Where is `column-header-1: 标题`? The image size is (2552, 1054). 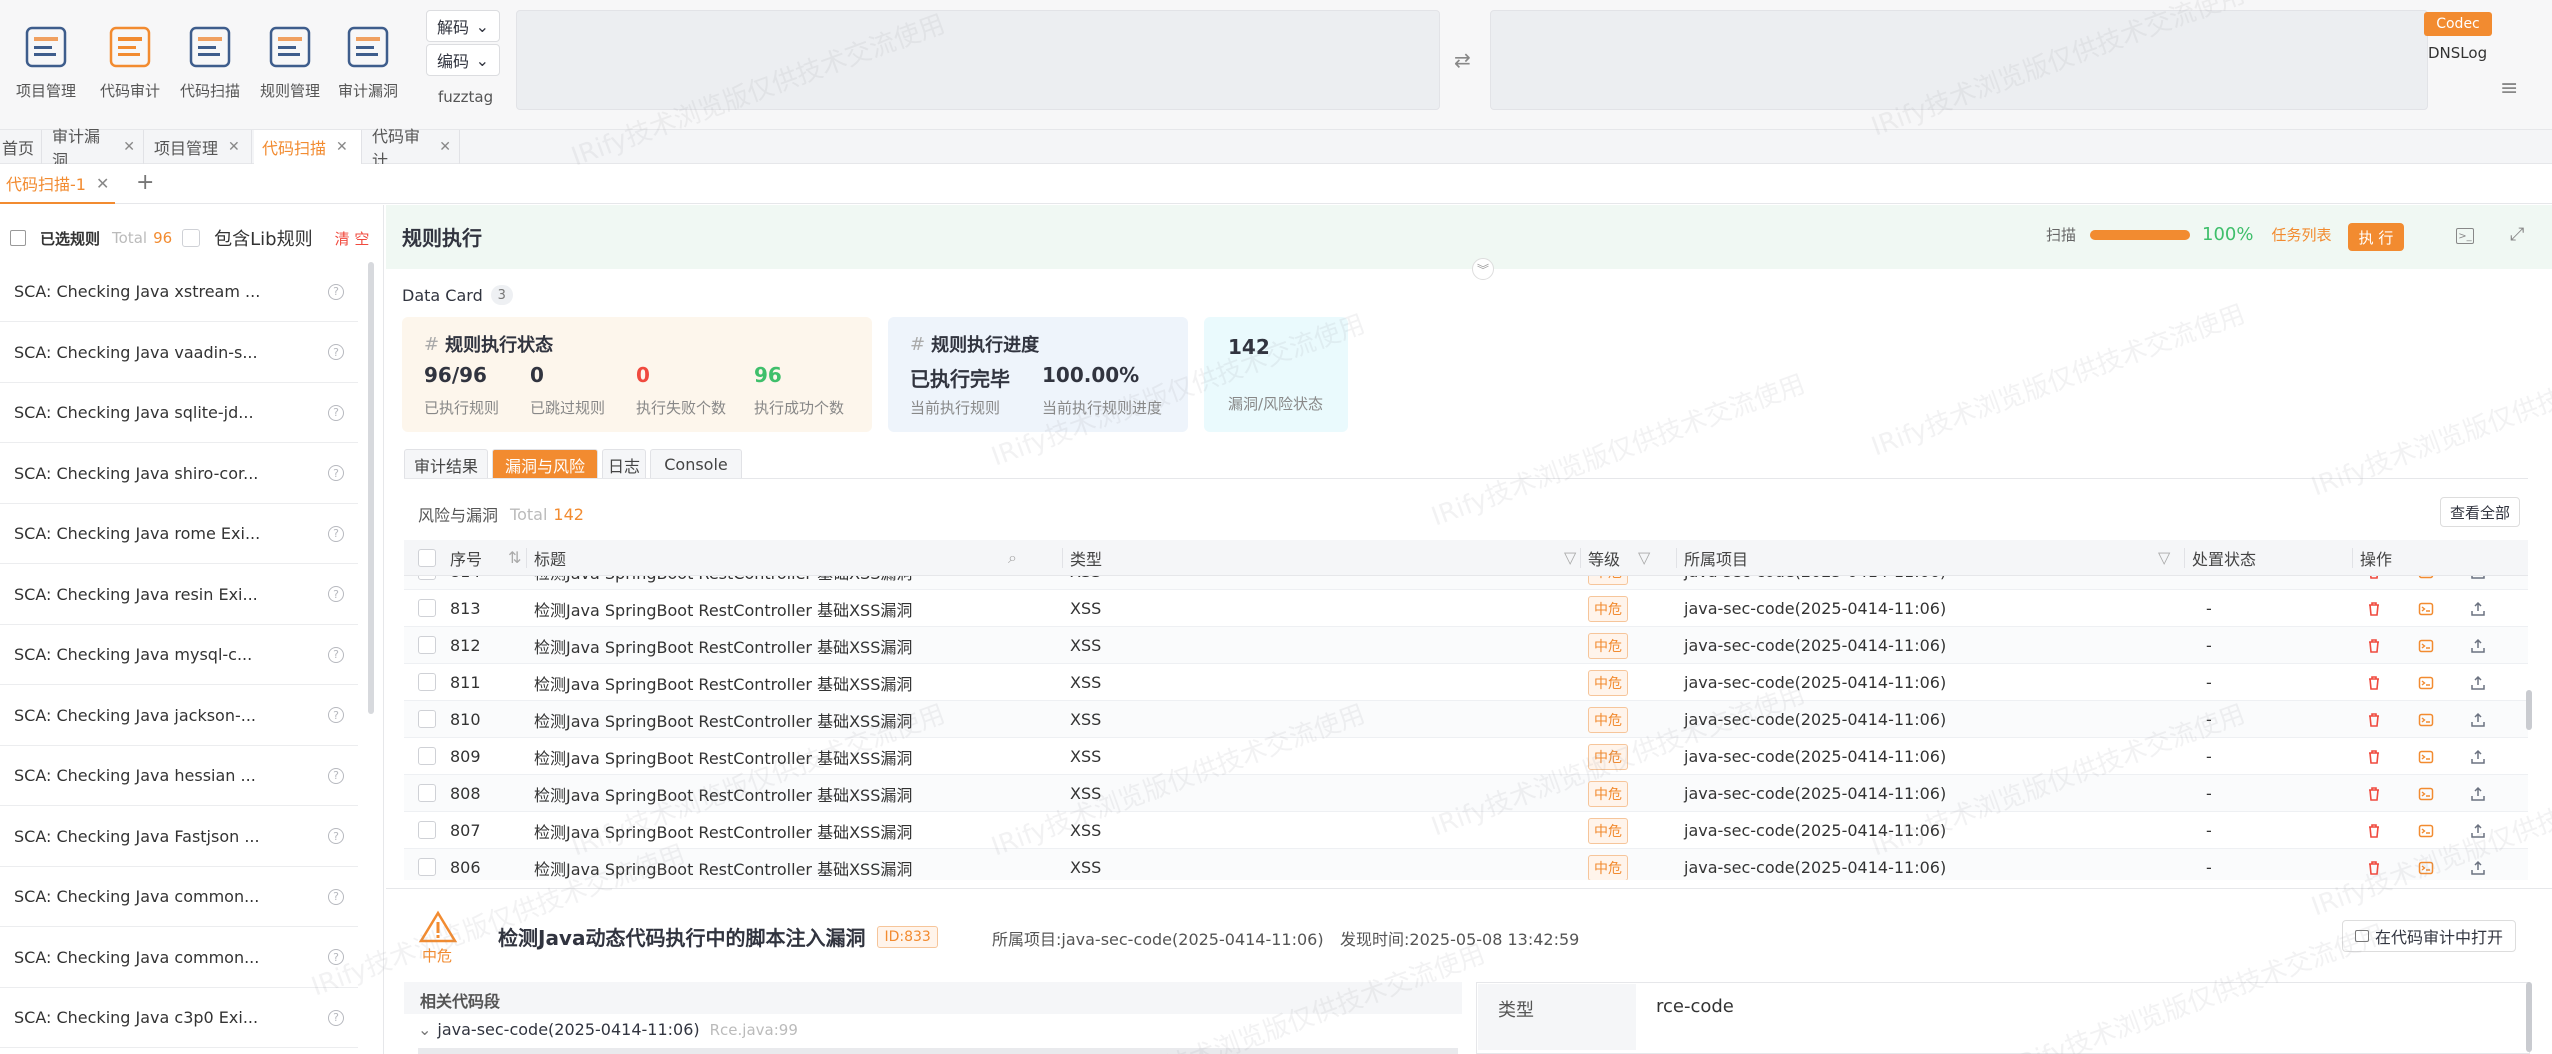
column-header-1: 标题 is located at coordinates (550, 558).